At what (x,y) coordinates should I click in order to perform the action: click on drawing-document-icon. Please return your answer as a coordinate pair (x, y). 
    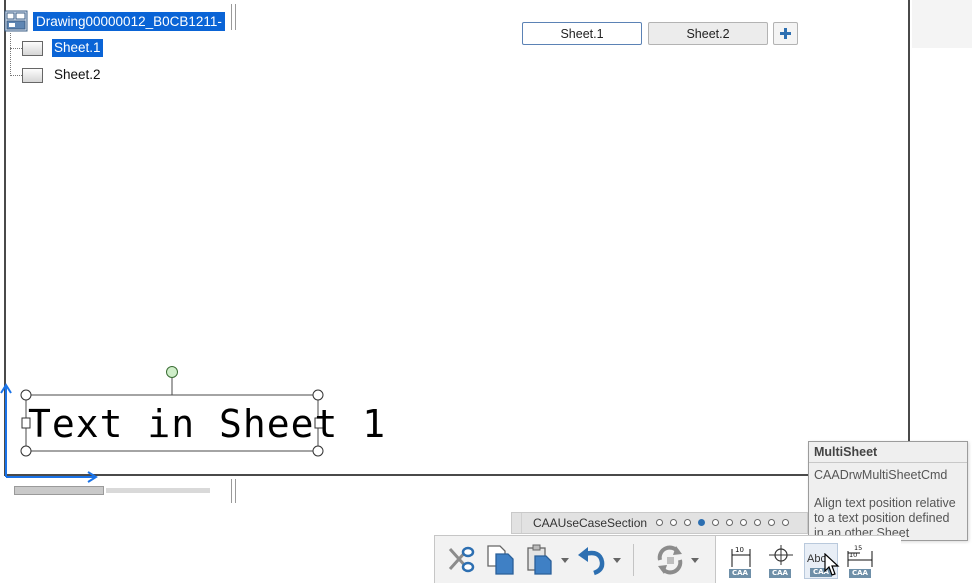
    Looking at the image, I should click on (16, 21).